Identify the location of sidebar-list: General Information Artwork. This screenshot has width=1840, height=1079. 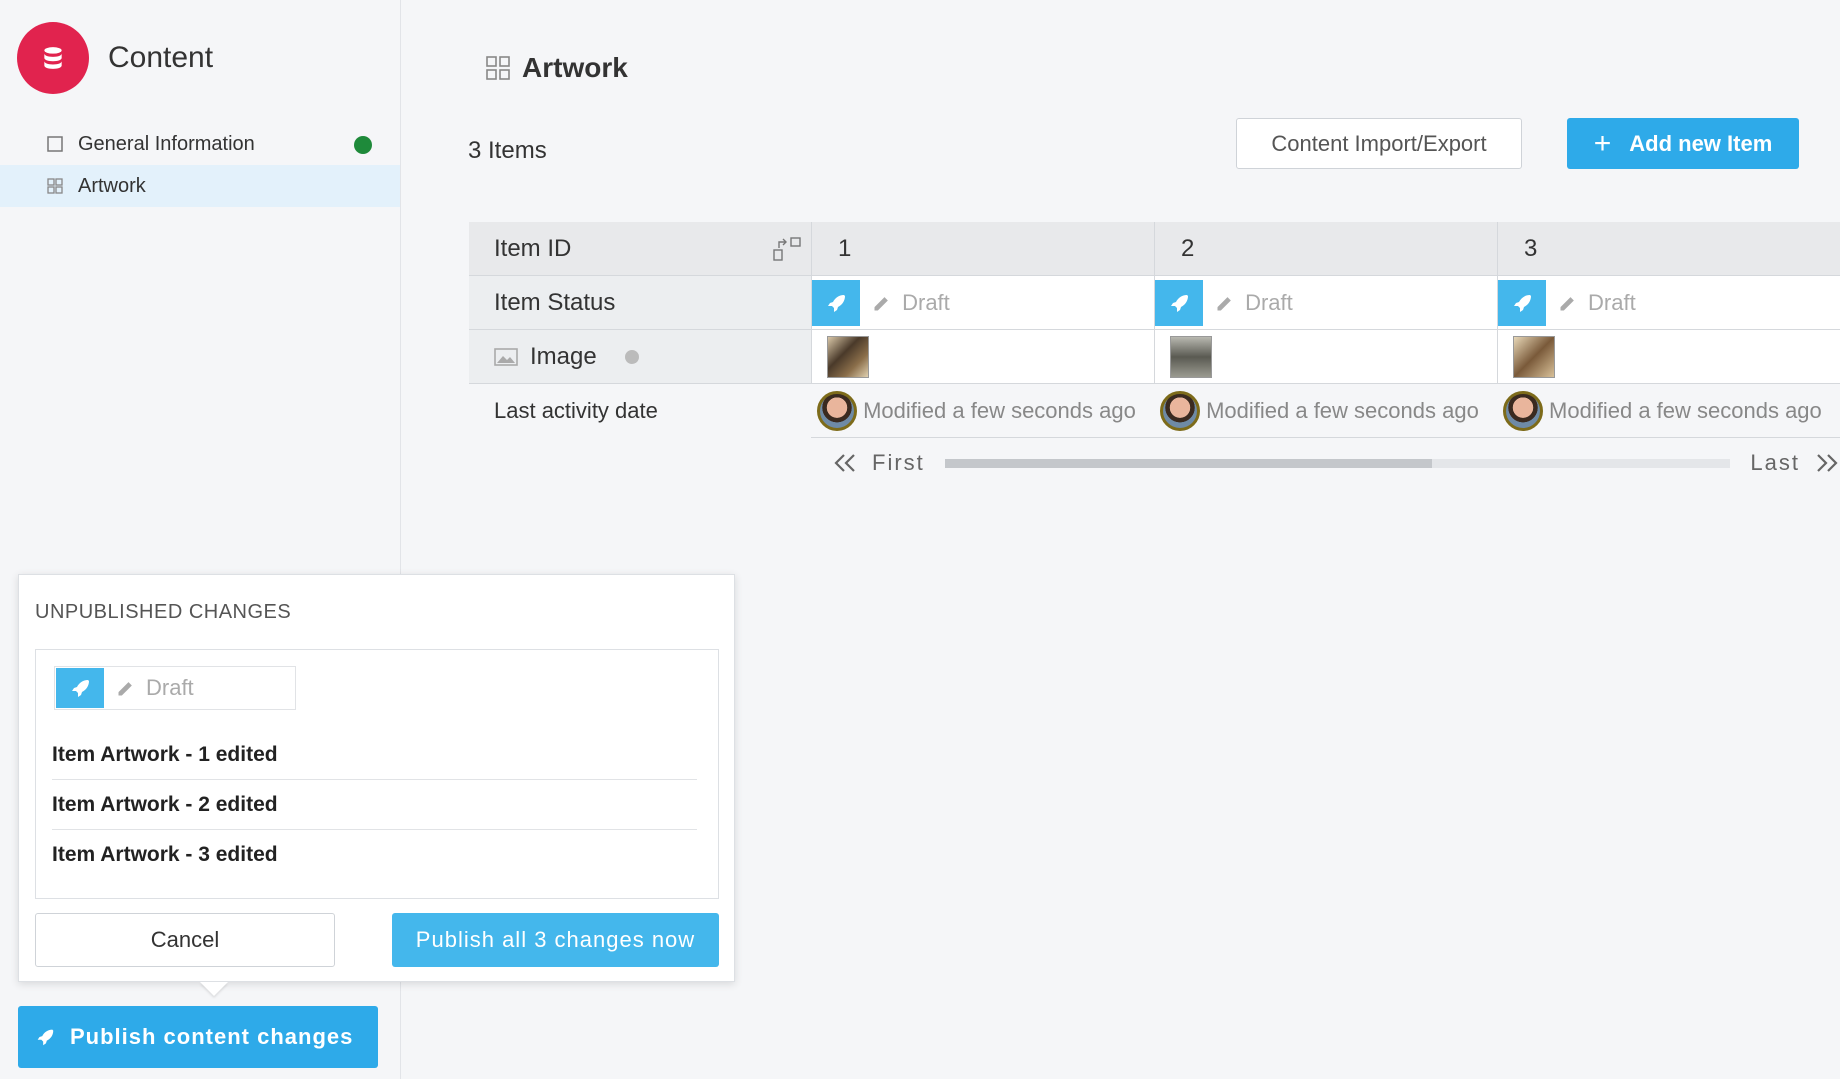
(200, 165).